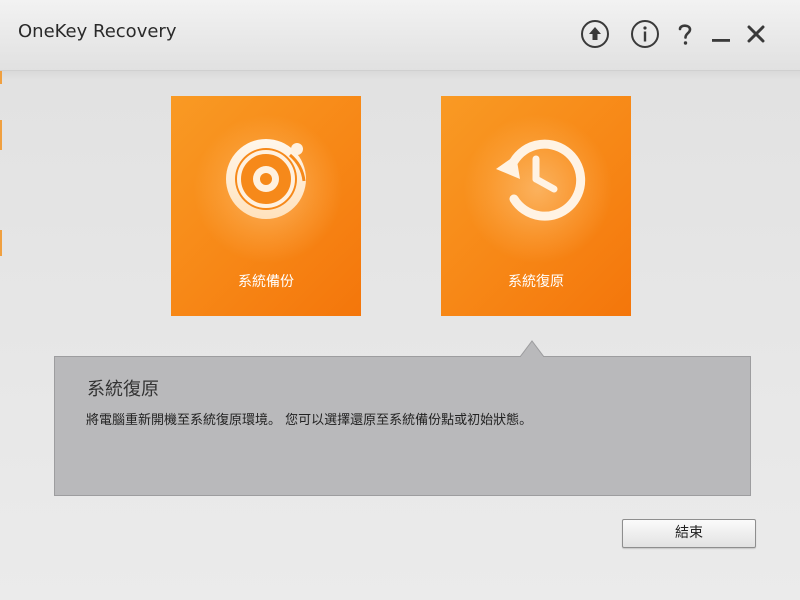 Image resolution: width=800 pixels, height=600 pixels. Describe the element at coordinates (532, 348) in the screenshot. I see `description-pointer` at that location.